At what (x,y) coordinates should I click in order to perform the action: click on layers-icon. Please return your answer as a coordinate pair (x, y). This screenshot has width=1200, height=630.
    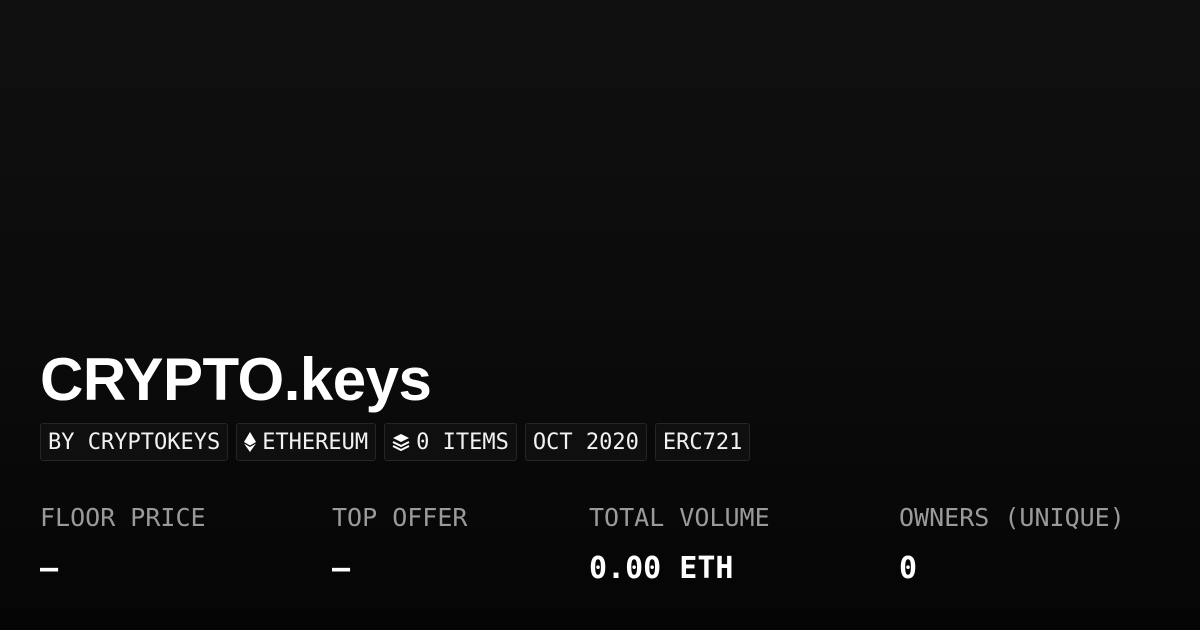
    Looking at the image, I should click on (401, 442).